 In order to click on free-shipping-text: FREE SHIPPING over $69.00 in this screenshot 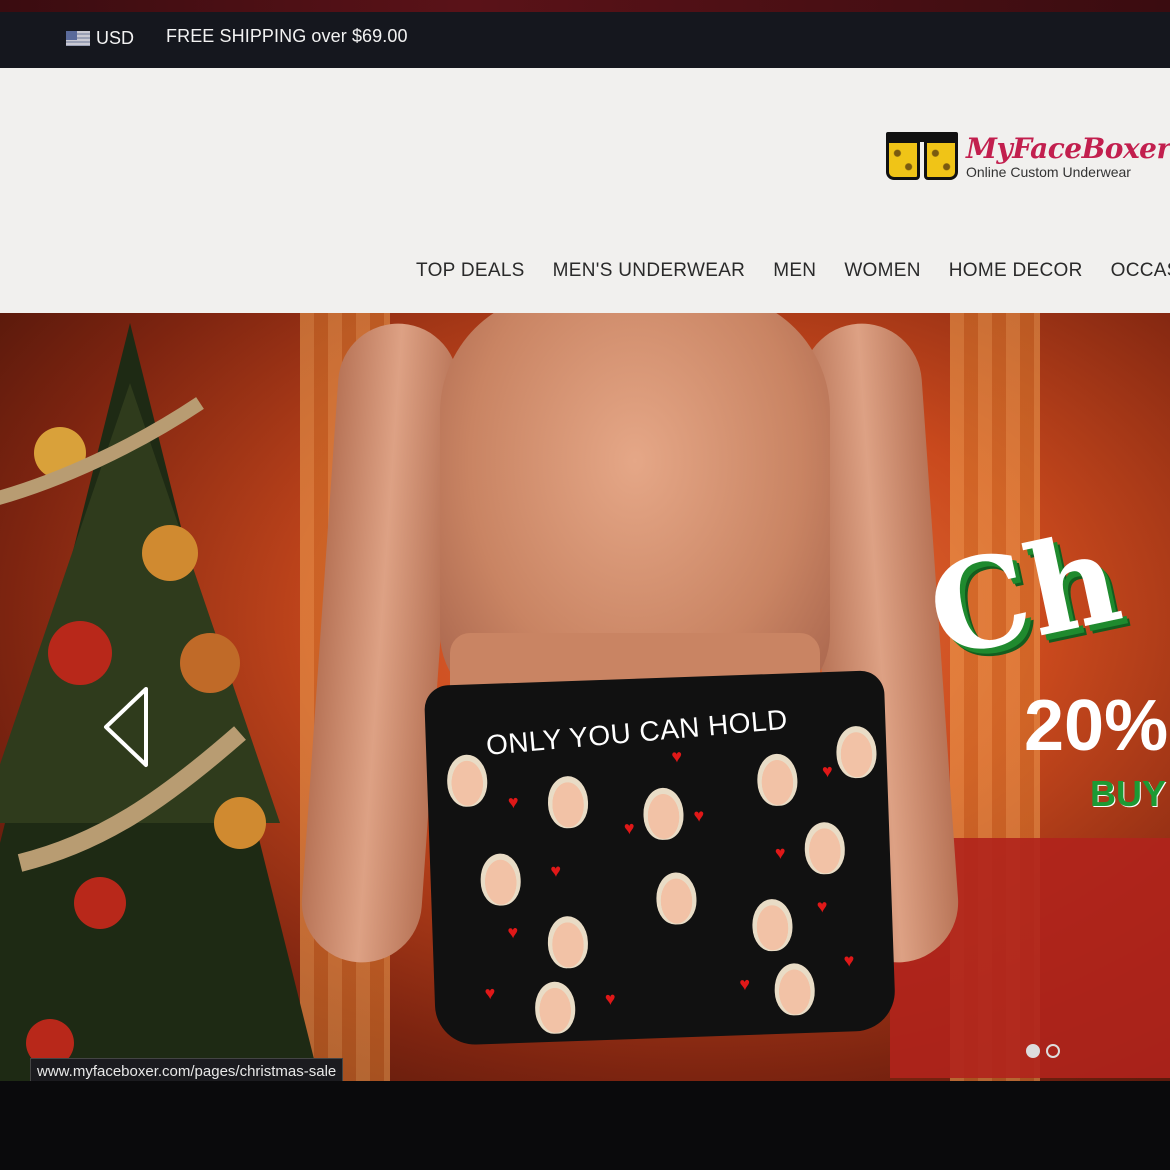, I will do `click(287, 36)`.